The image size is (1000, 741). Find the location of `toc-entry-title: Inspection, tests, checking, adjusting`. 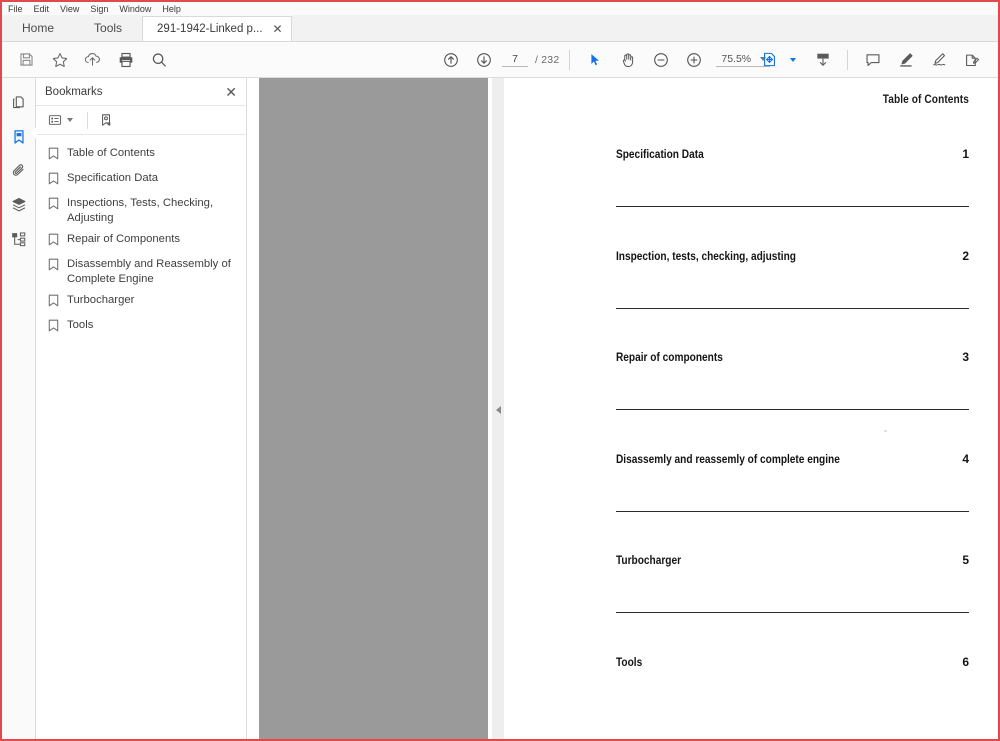

toc-entry-title: Inspection, tests, checking, adjusting is located at coordinates (706, 256).